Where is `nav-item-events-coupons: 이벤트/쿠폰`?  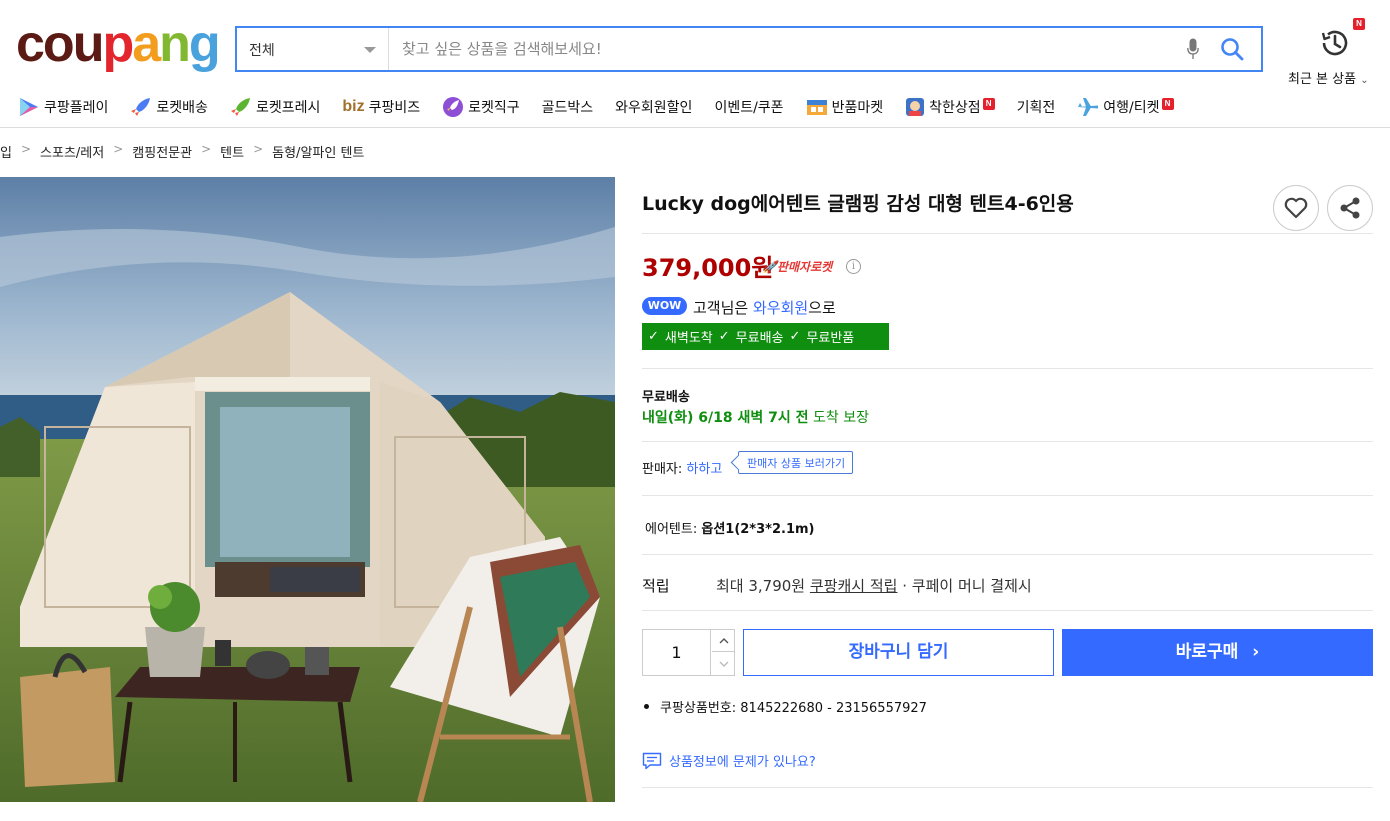 nav-item-events-coupons: 이벤트/쿠폰 is located at coordinates (748, 107).